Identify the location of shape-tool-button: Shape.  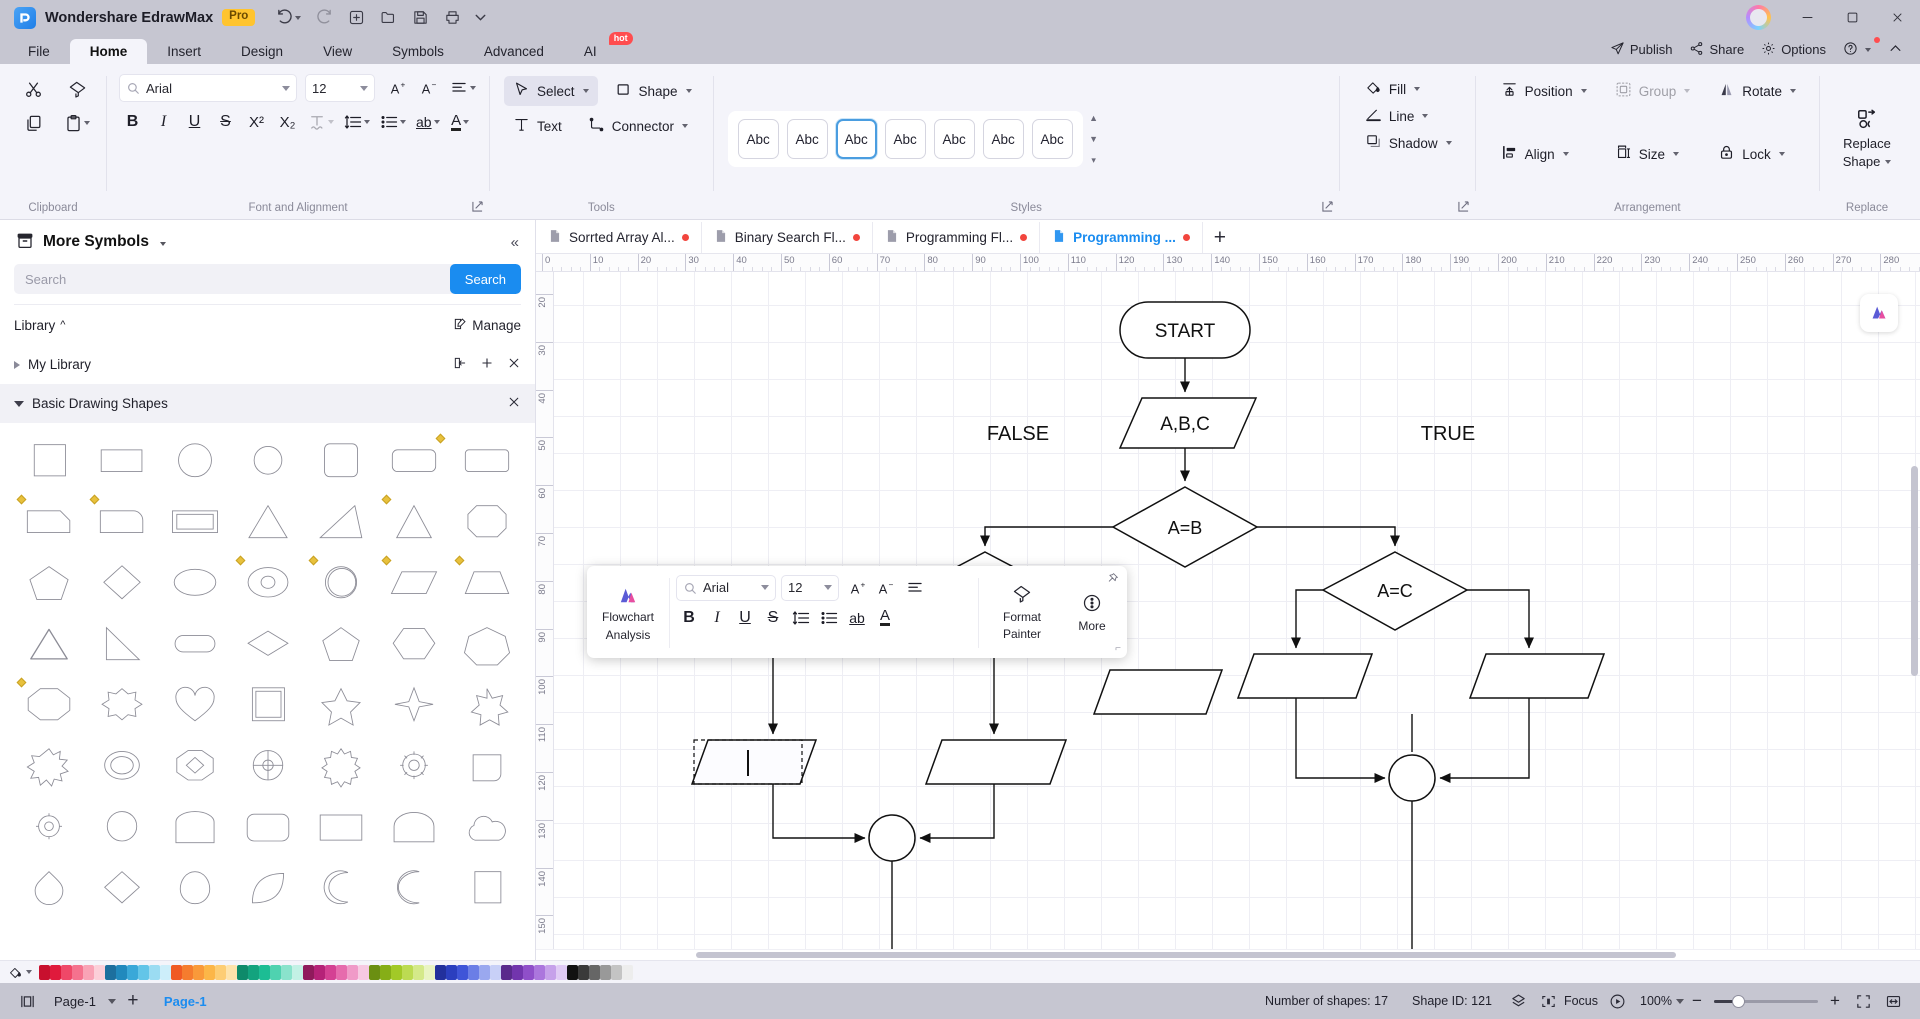
(653, 91).